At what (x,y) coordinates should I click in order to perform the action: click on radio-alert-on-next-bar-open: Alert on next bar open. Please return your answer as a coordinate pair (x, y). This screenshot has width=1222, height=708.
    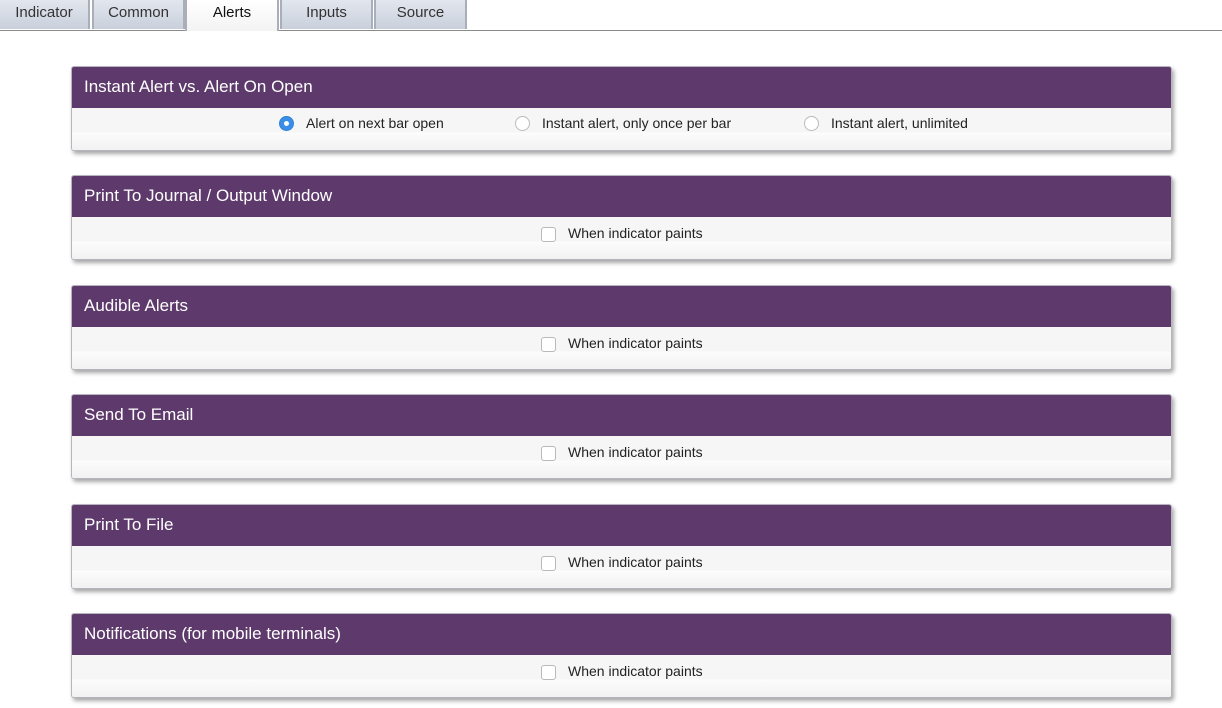
    Looking at the image, I should click on (361, 123).